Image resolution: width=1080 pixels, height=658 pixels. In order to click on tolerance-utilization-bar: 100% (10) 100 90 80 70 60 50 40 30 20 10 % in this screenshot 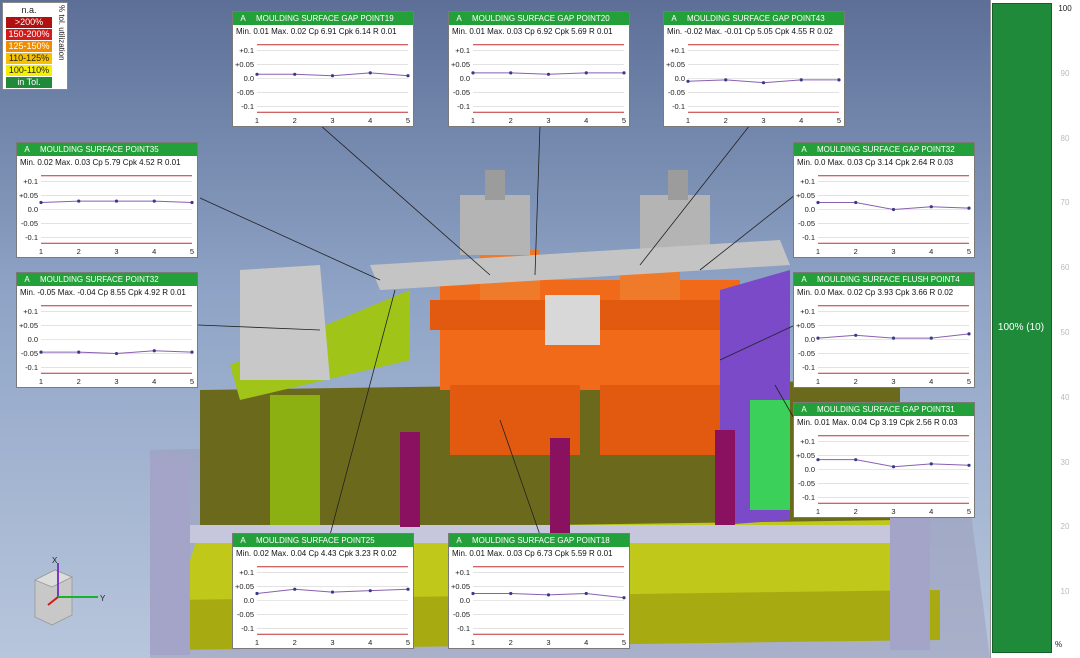, I will do `click(1035, 329)`.